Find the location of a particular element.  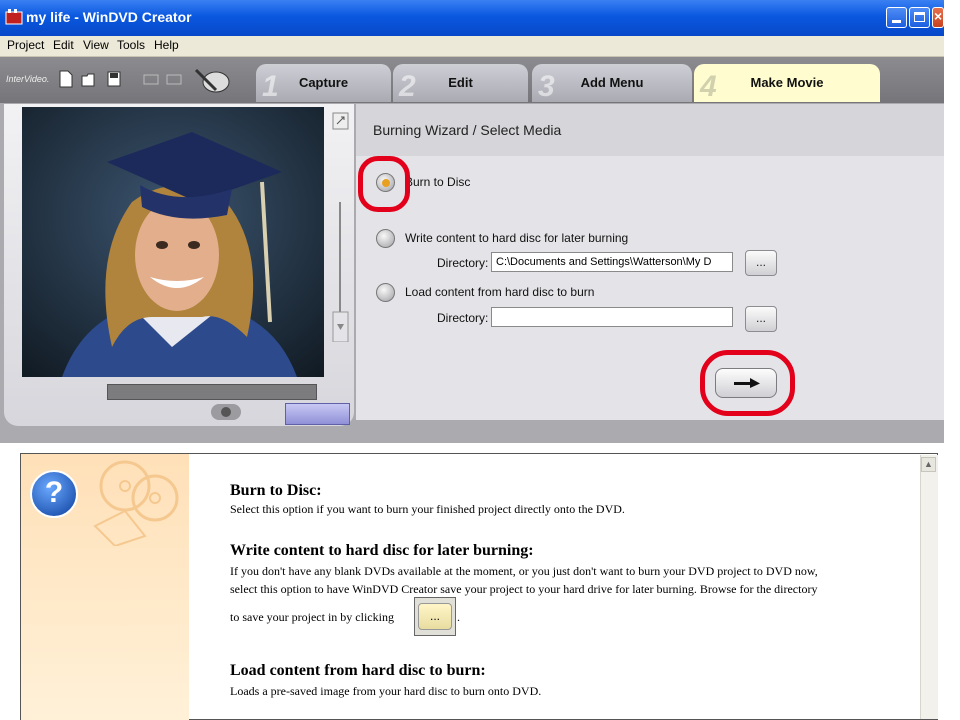

tab-label: Add Menu is located at coordinates (612, 82).